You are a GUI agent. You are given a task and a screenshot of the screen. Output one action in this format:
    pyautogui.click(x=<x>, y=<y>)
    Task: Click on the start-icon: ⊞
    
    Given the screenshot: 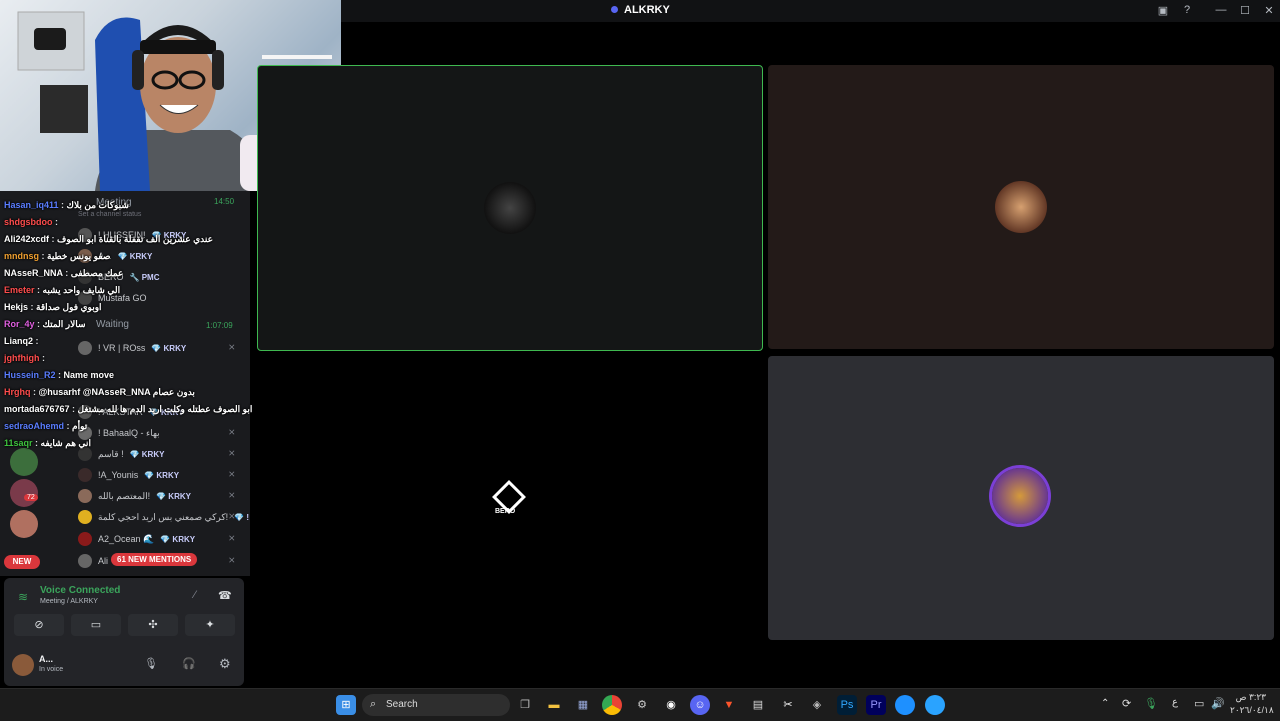 What is the action you would take?
    pyautogui.click(x=346, y=705)
    